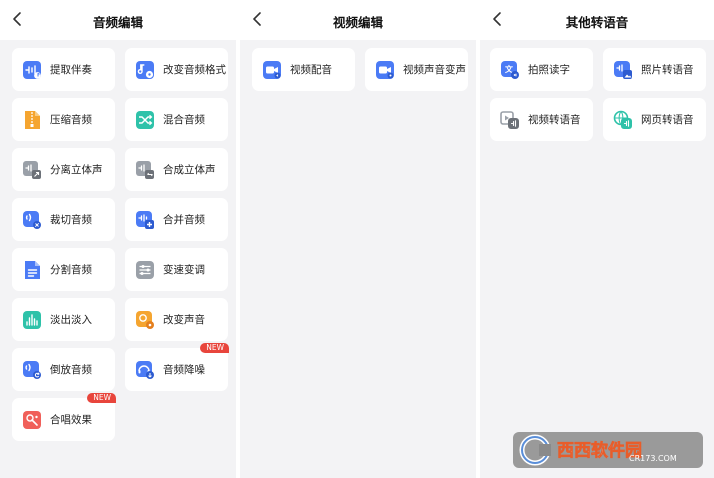 This screenshot has width=714, height=478. What do you see at coordinates (71, 420) in the screenshot?
I see `tool-label: 合唱效果` at bounding box center [71, 420].